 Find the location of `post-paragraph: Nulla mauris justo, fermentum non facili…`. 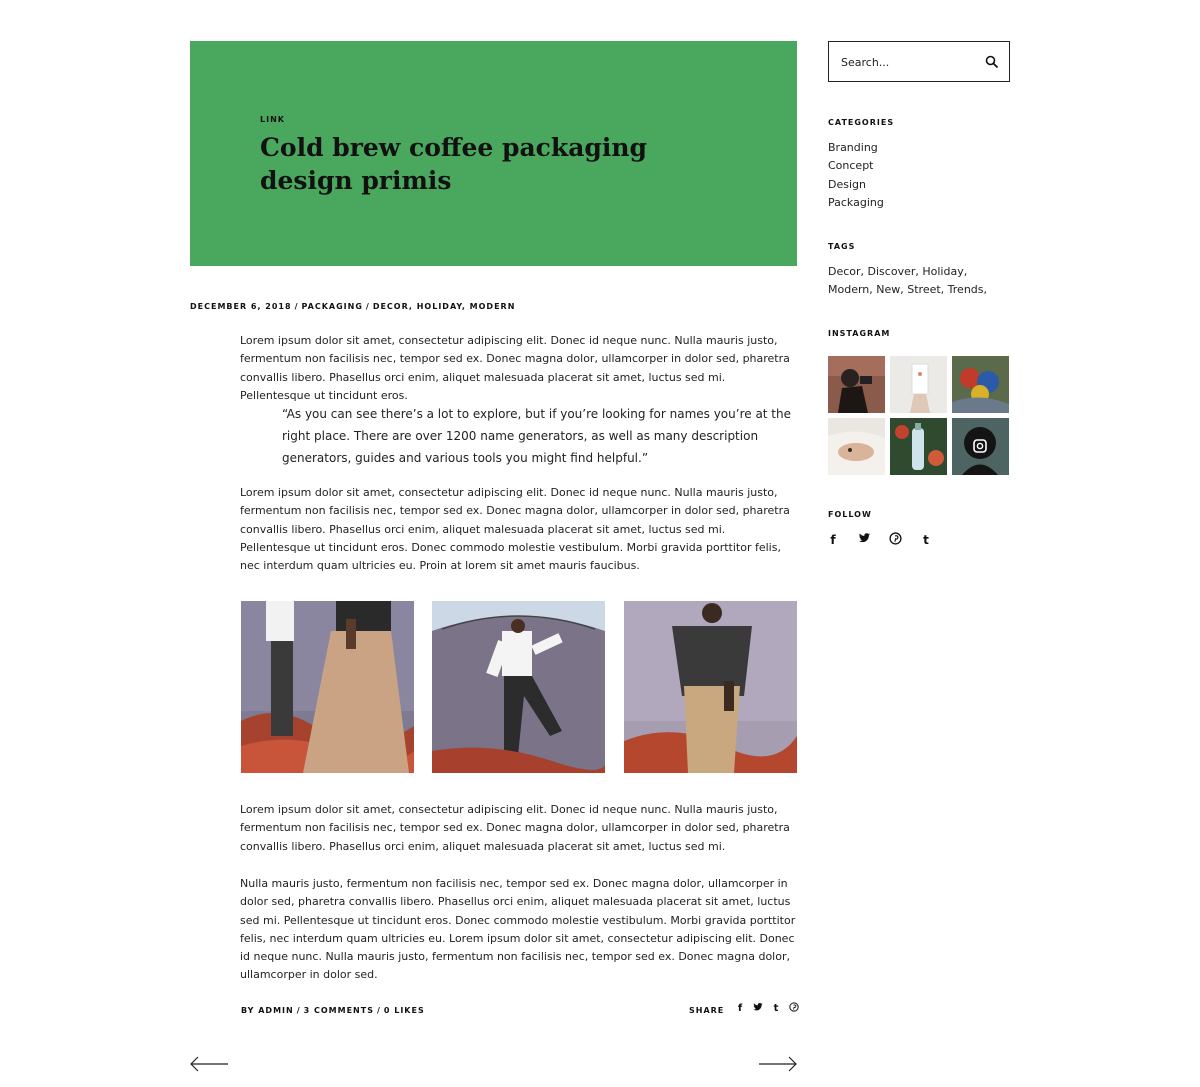

post-paragraph: Nulla mauris justo, fermentum non facili… is located at coordinates (518, 929).